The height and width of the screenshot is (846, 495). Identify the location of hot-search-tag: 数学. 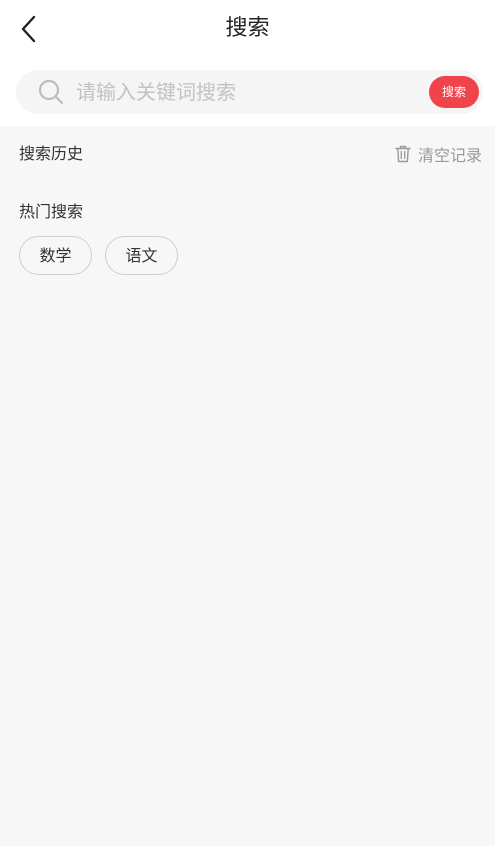
(55, 255).